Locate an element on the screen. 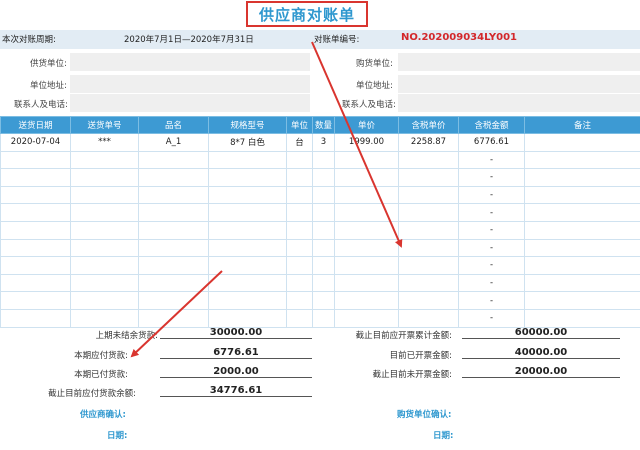 Image resolution: width=640 pixels, height=450 pixels. cell-delivery-no: *** is located at coordinates (104, 142).